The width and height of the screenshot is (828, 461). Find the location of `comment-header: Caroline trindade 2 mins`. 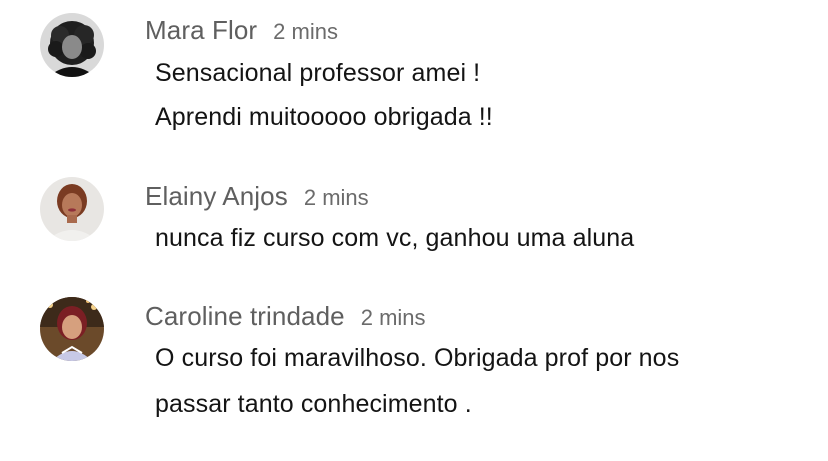

comment-header: Caroline trindade 2 mins is located at coordinates (285, 316).